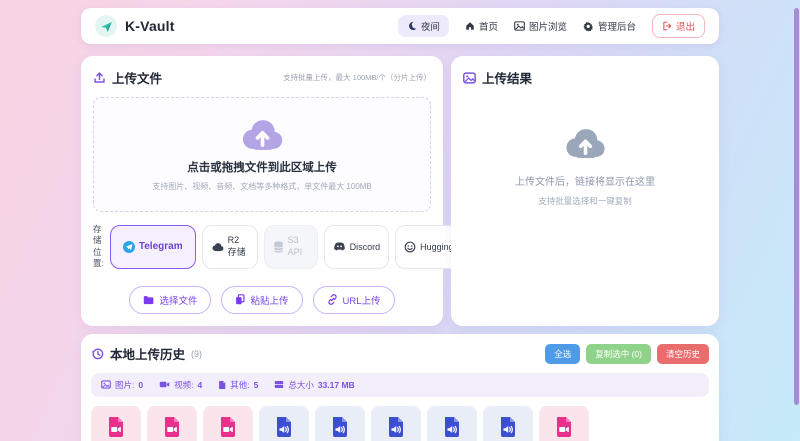 The height and width of the screenshot is (441, 800). I want to click on results-empty-main: 上传文件后，链接将显示在这里, so click(585, 182).